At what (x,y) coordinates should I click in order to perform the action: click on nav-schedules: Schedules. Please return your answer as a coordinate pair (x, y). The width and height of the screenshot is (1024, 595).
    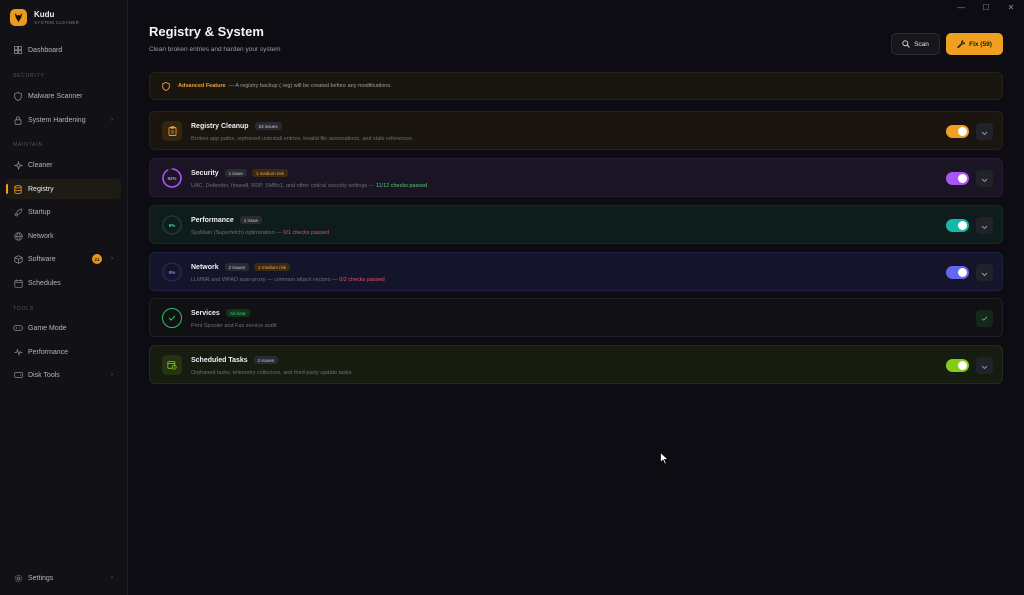
    Looking at the image, I should click on (63, 283).